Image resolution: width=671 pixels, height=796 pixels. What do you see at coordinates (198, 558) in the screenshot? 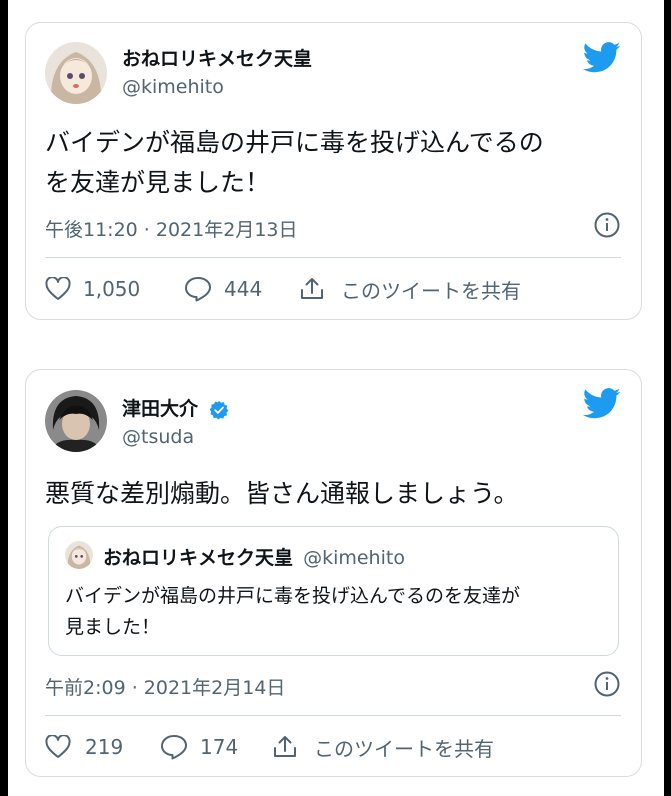
I see `quoted-author-name: おねロリキメセク天皇` at bounding box center [198, 558].